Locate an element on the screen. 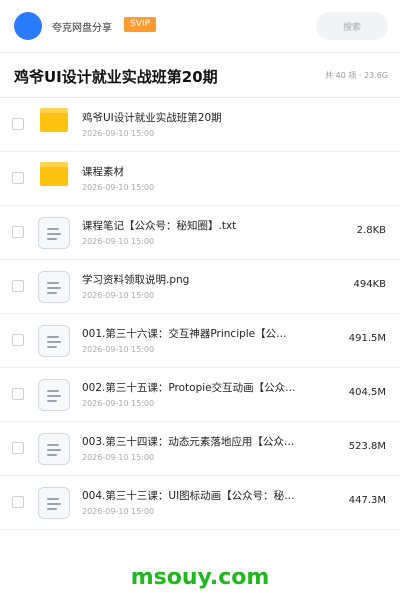 The height and width of the screenshot is (600, 400). avatar is located at coordinates (28, 26).